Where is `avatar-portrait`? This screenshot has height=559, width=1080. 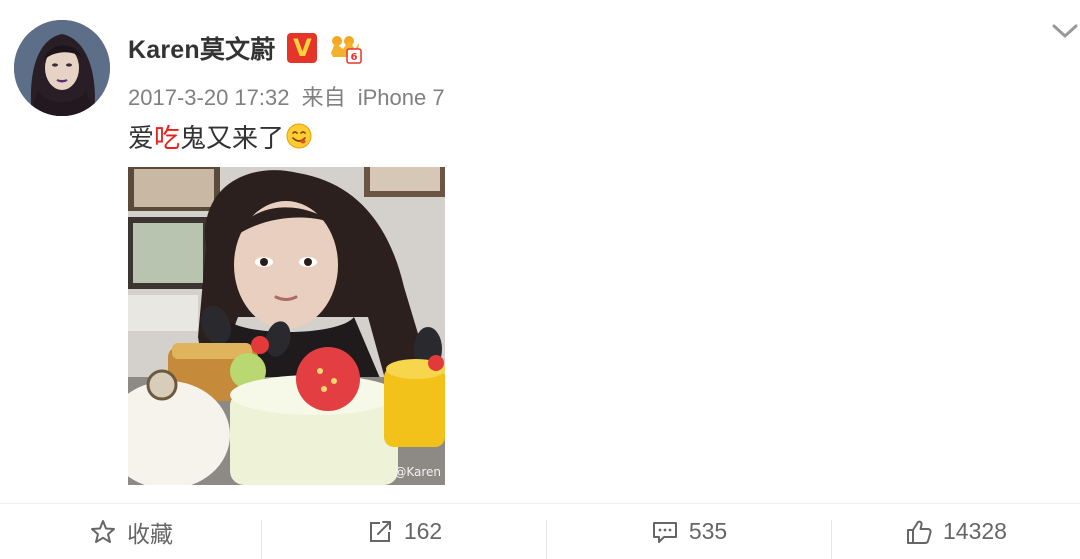 avatar-portrait is located at coordinates (62, 68).